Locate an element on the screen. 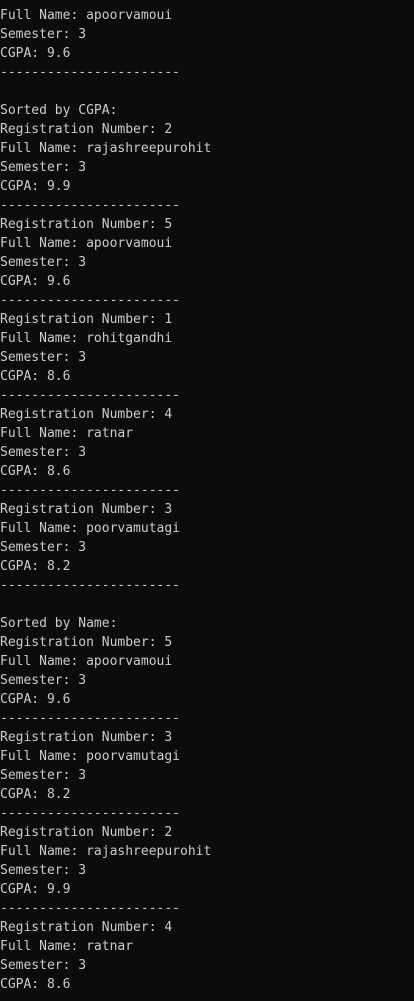 This screenshot has height=1001, width=414. section-heading: Sorted by CGPA: is located at coordinates (59, 110).